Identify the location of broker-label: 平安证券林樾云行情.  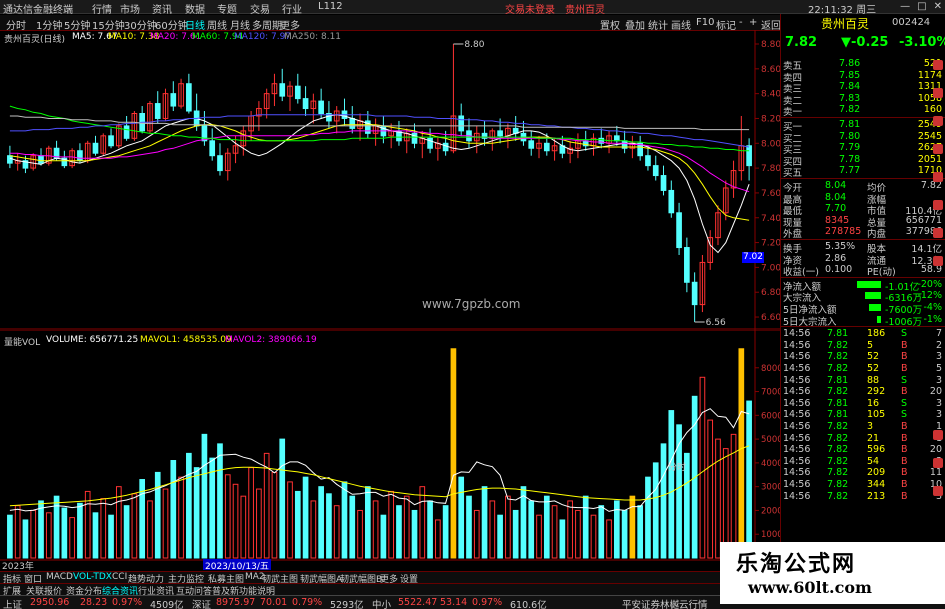
(665, 604).